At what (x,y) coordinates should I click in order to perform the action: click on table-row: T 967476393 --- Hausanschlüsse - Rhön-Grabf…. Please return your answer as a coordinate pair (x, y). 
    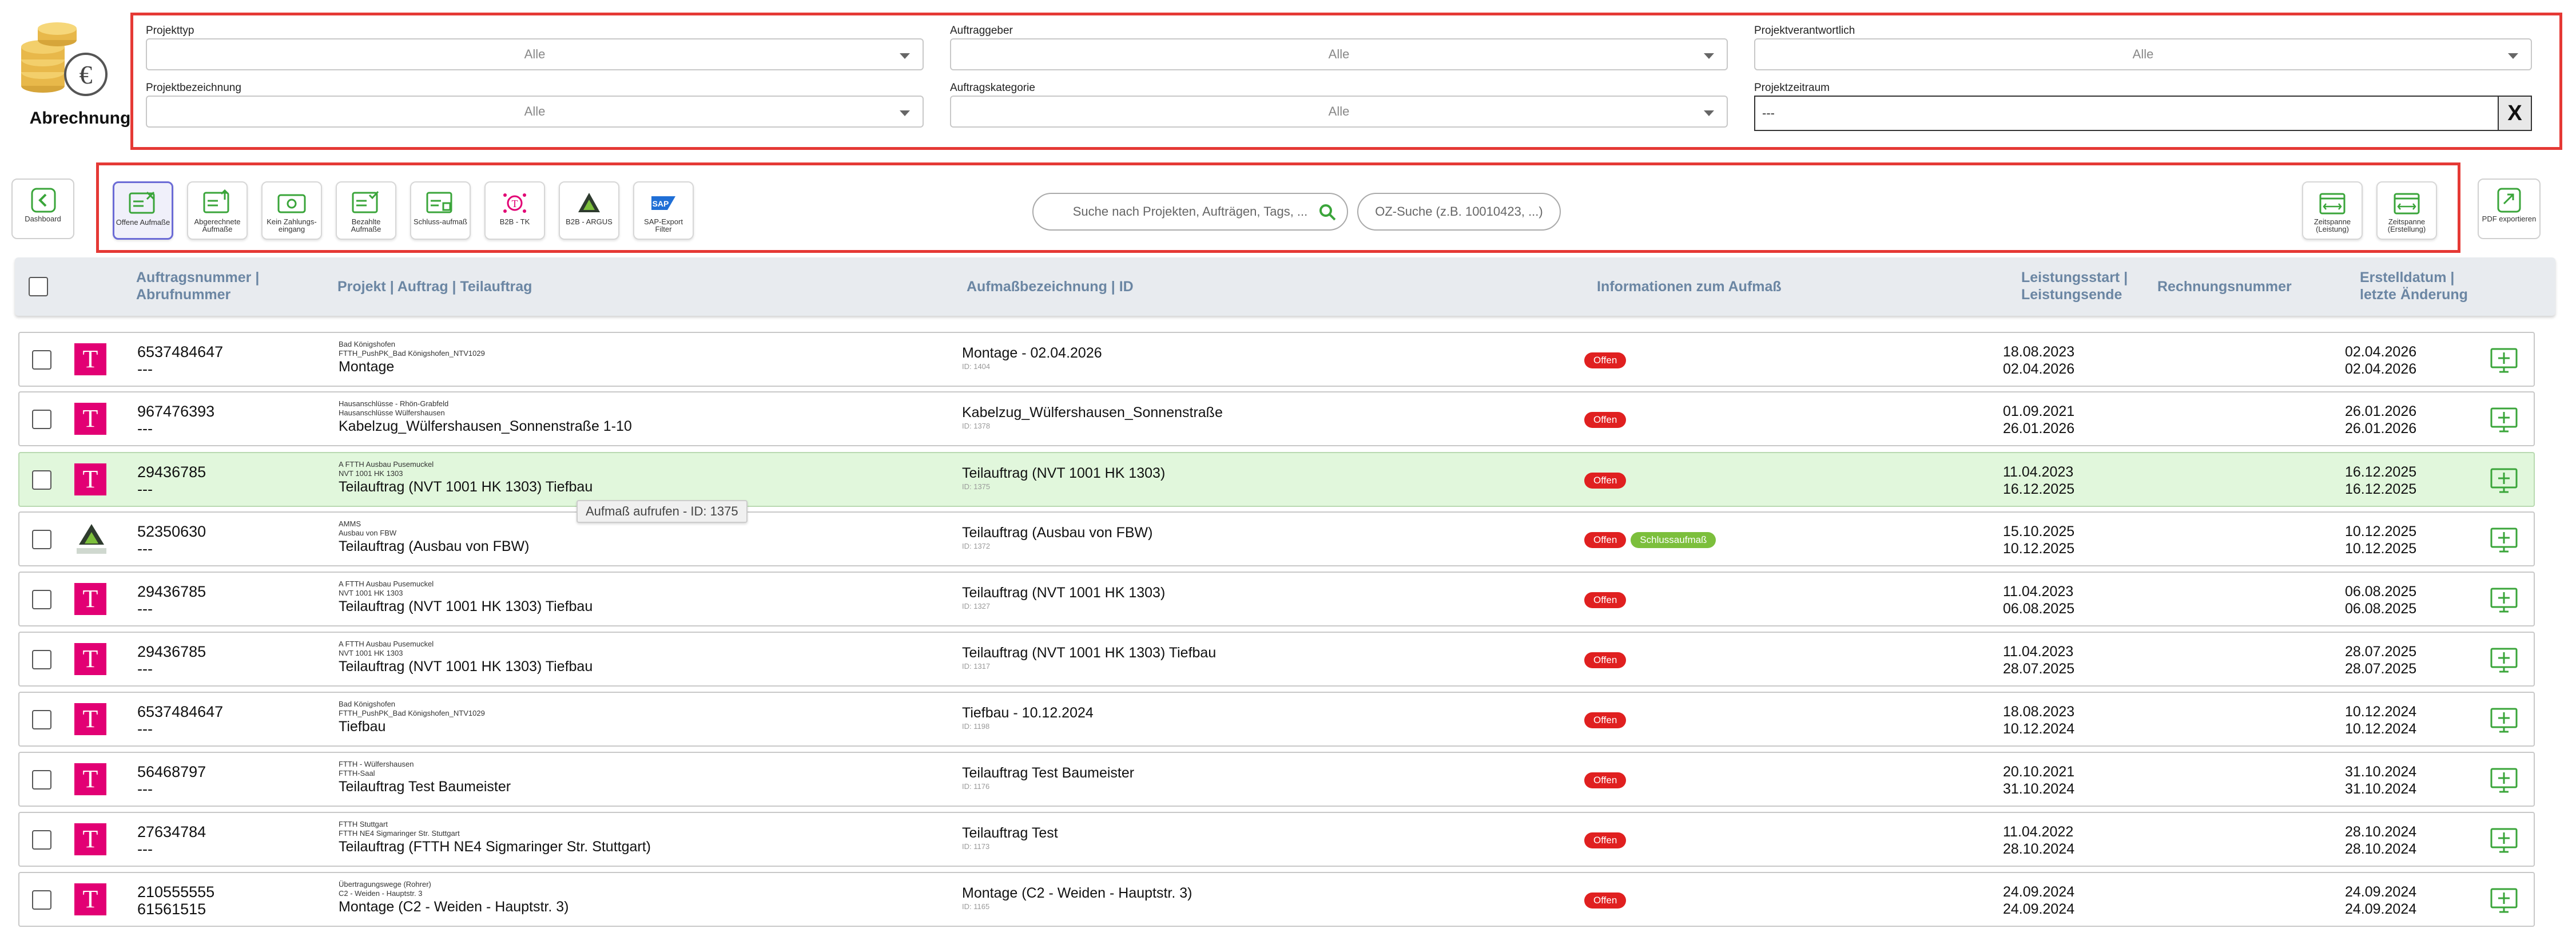
    Looking at the image, I should click on (1277, 418).